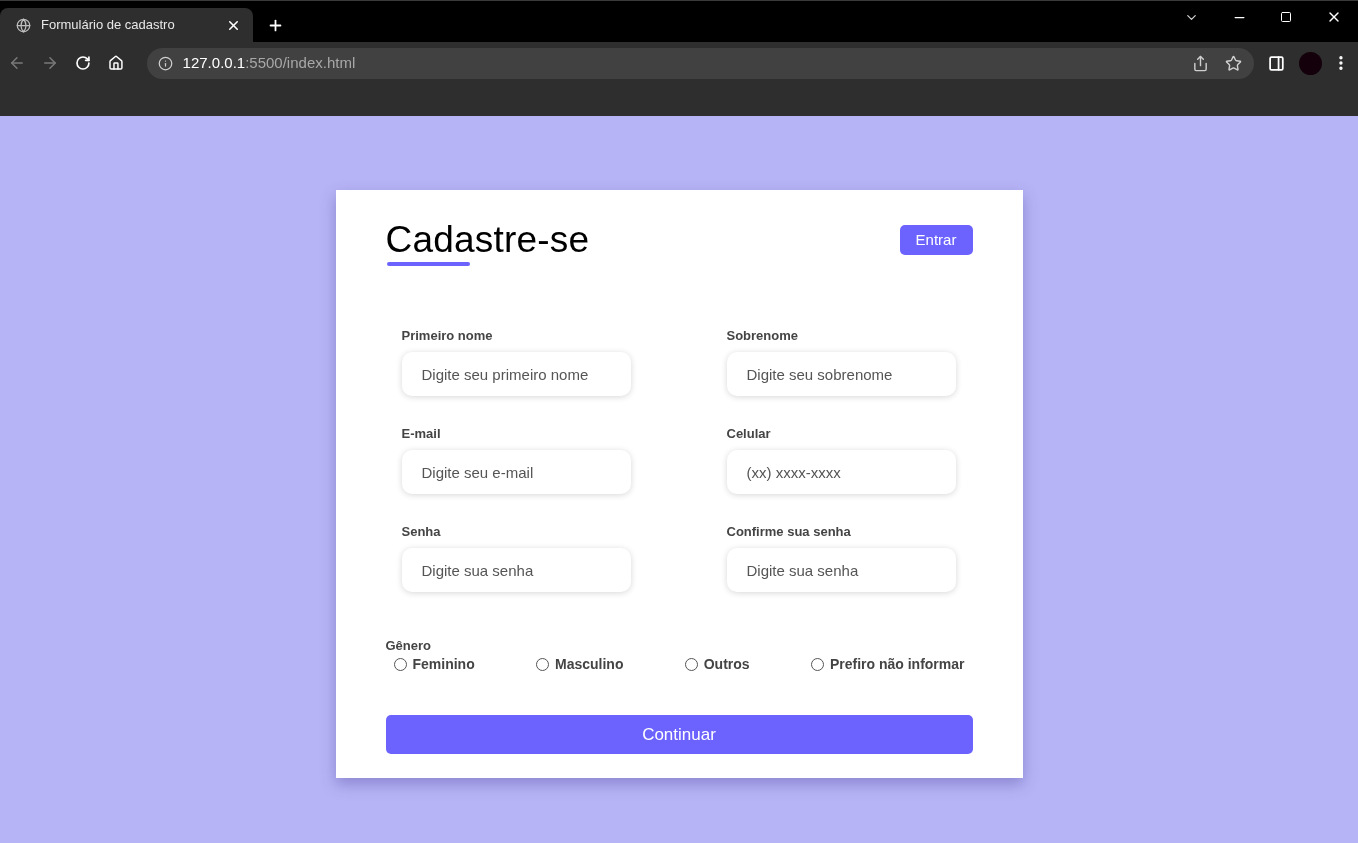 Image resolution: width=1358 pixels, height=843 pixels. What do you see at coordinates (1201, 63) in the screenshot?
I see `share-icon` at bounding box center [1201, 63].